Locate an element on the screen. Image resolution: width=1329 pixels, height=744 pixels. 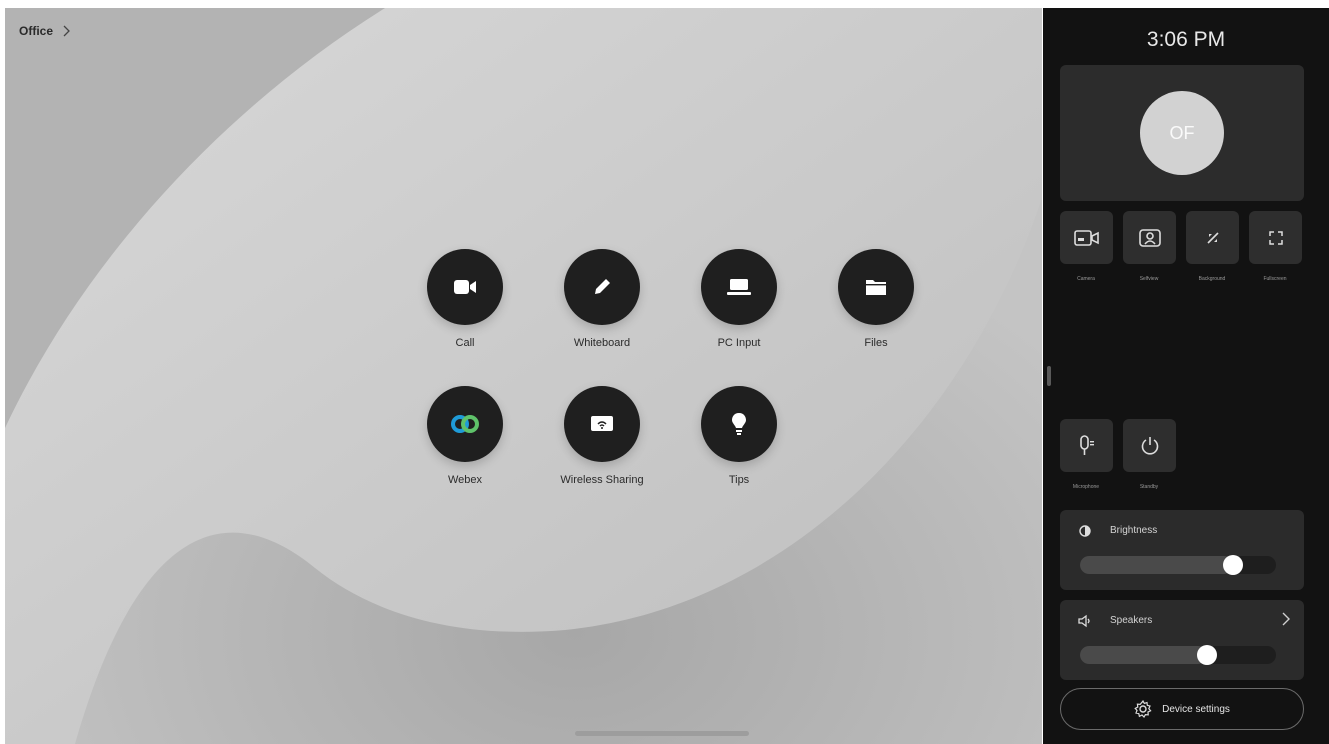
app-pc-input-button is located at coordinates (739, 287).